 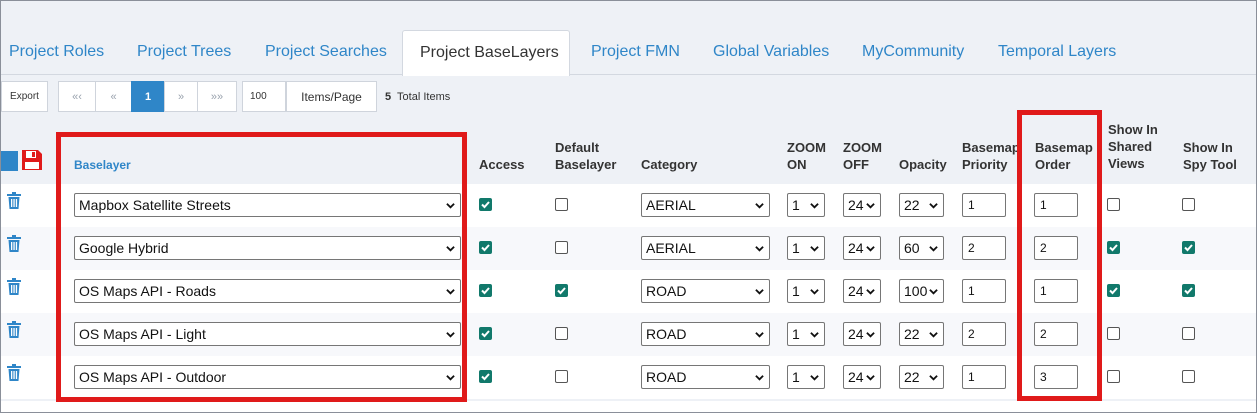 I want to click on prev-page-button: «, so click(x=113, y=96).